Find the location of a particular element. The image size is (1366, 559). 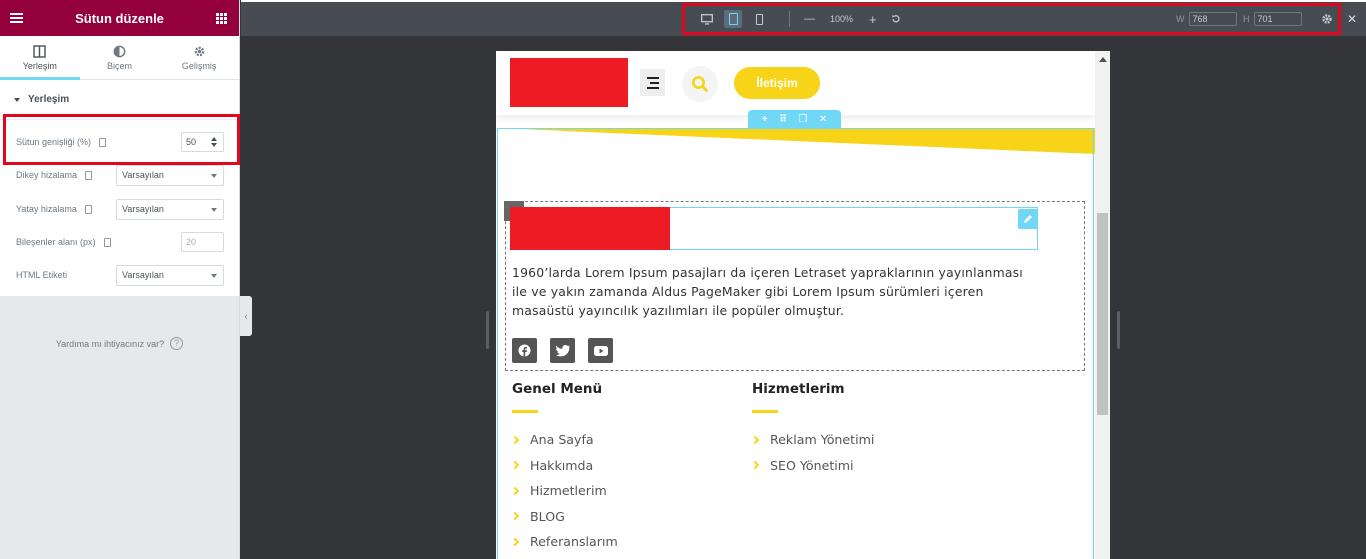

menu-toggle-button is located at coordinates (652, 82).